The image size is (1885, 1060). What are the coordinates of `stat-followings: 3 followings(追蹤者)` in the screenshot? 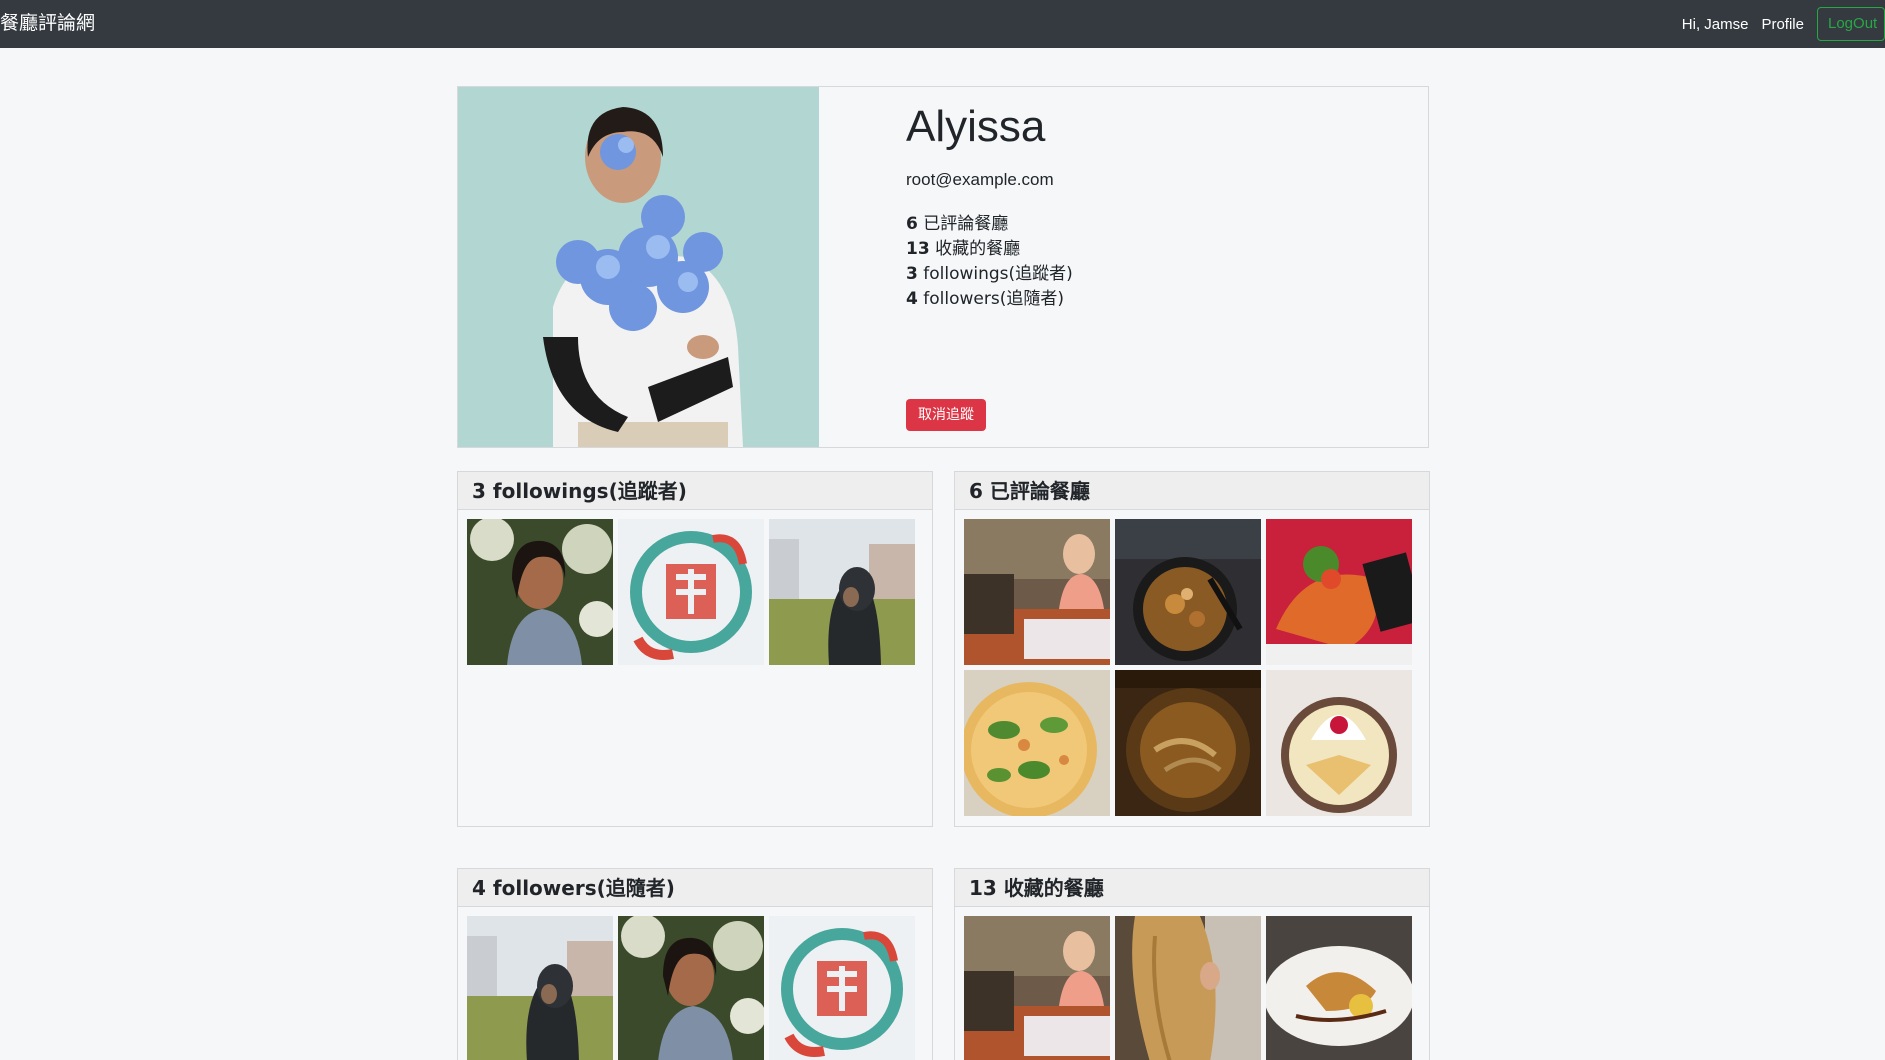 It's located at (1146, 274).